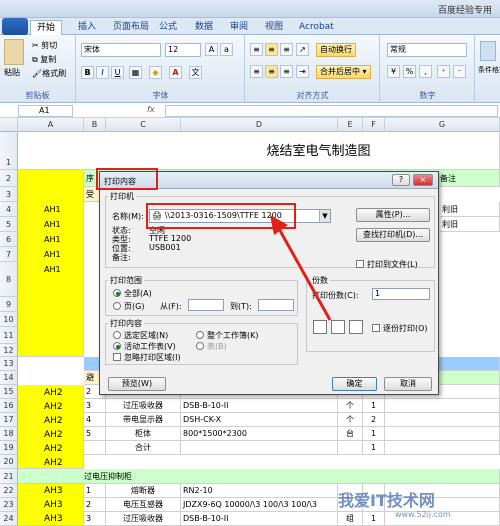 This screenshot has width=500, height=526. Describe the element at coordinates (9, 319) in the screenshot. I see `row-header: 10` at that location.